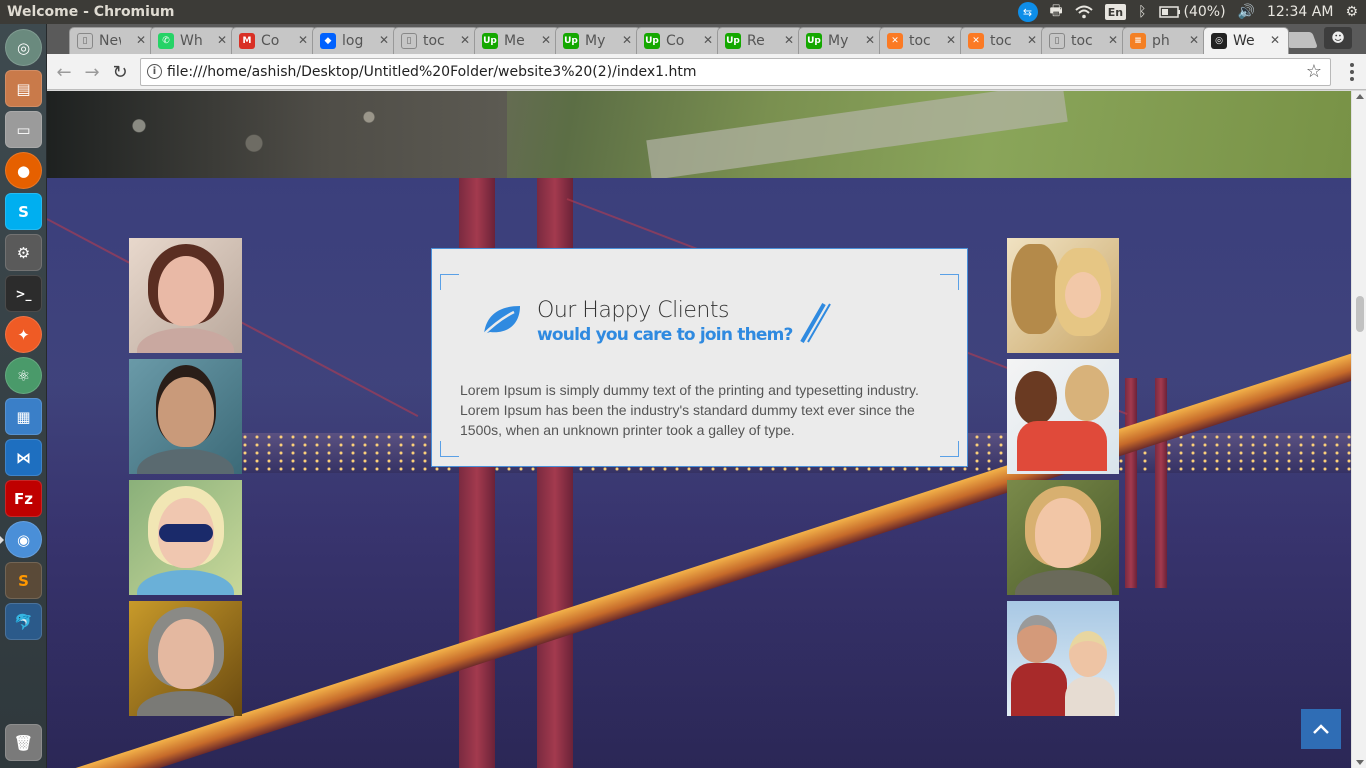 This screenshot has width=1366, height=768. I want to click on url-input, so click(732, 72).